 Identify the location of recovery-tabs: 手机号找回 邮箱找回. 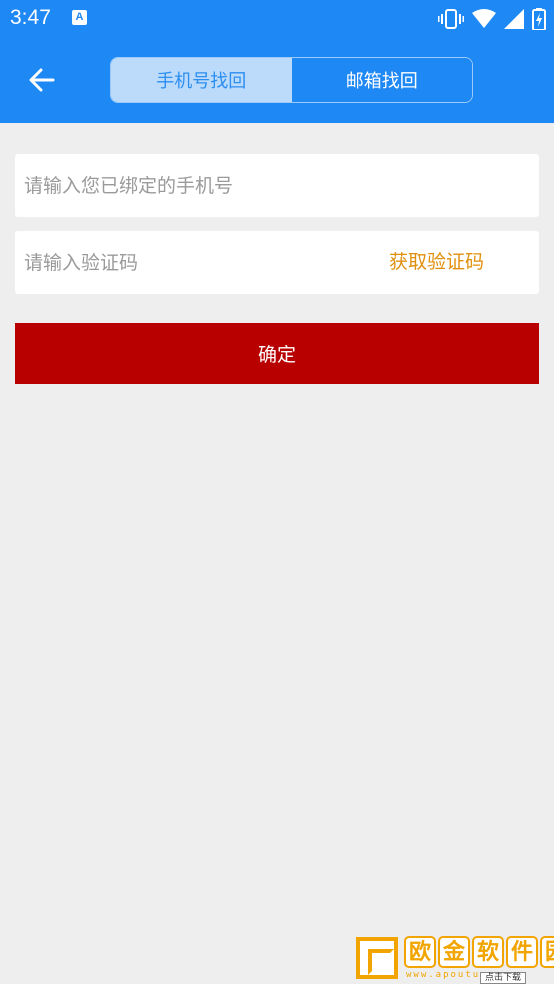
(291, 80).